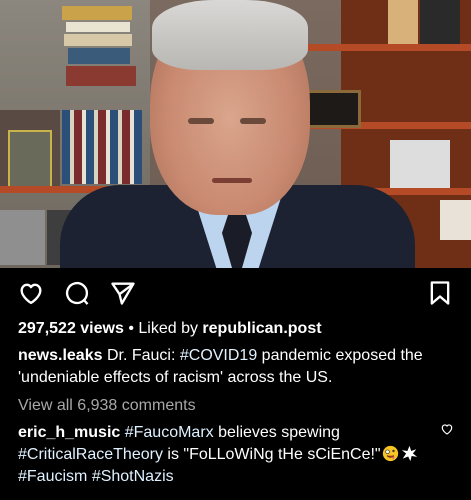 The image size is (471, 500). What do you see at coordinates (403, 22) in the screenshot?
I see `box` at bounding box center [403, 22].